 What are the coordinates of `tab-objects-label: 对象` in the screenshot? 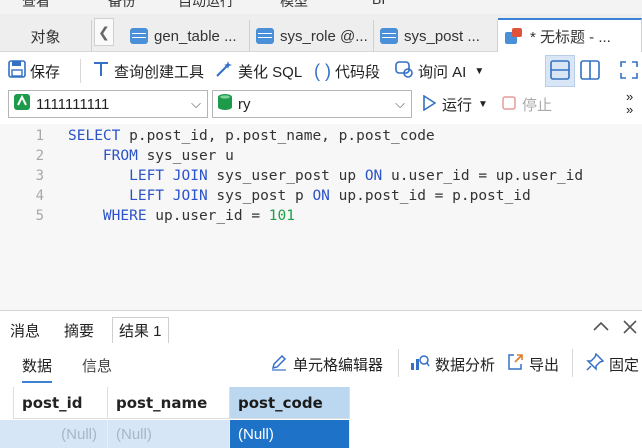 It's located at (45, 37).